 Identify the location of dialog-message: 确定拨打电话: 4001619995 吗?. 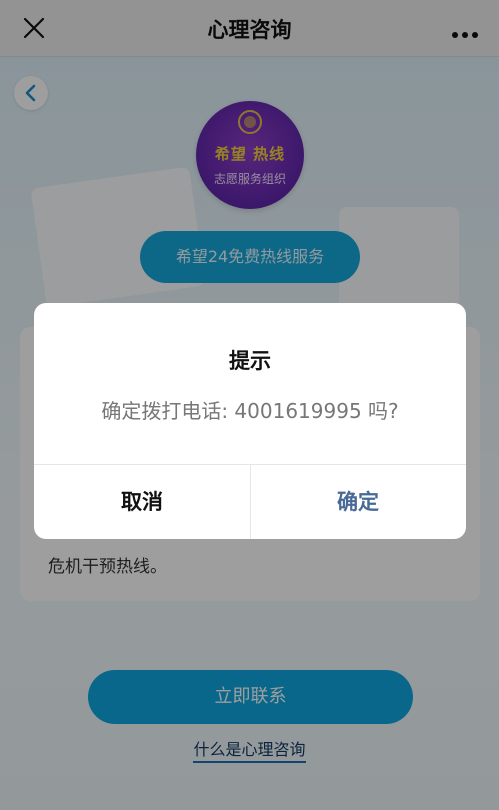
(250, 411).